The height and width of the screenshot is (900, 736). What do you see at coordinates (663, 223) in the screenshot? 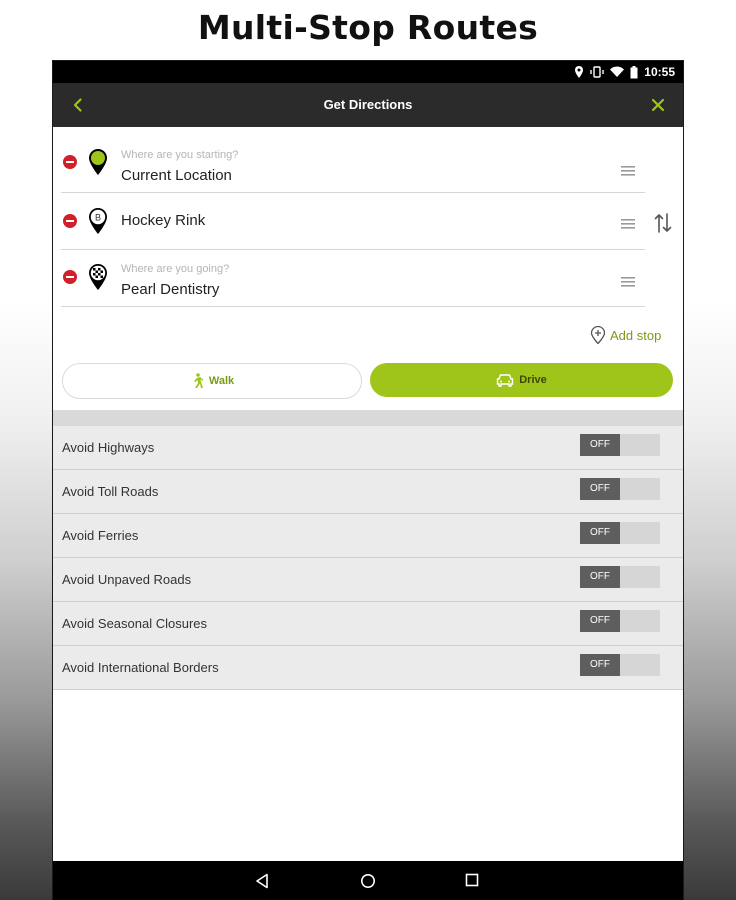
I see `swap-direction-icon` at bounding box center [663, 223].